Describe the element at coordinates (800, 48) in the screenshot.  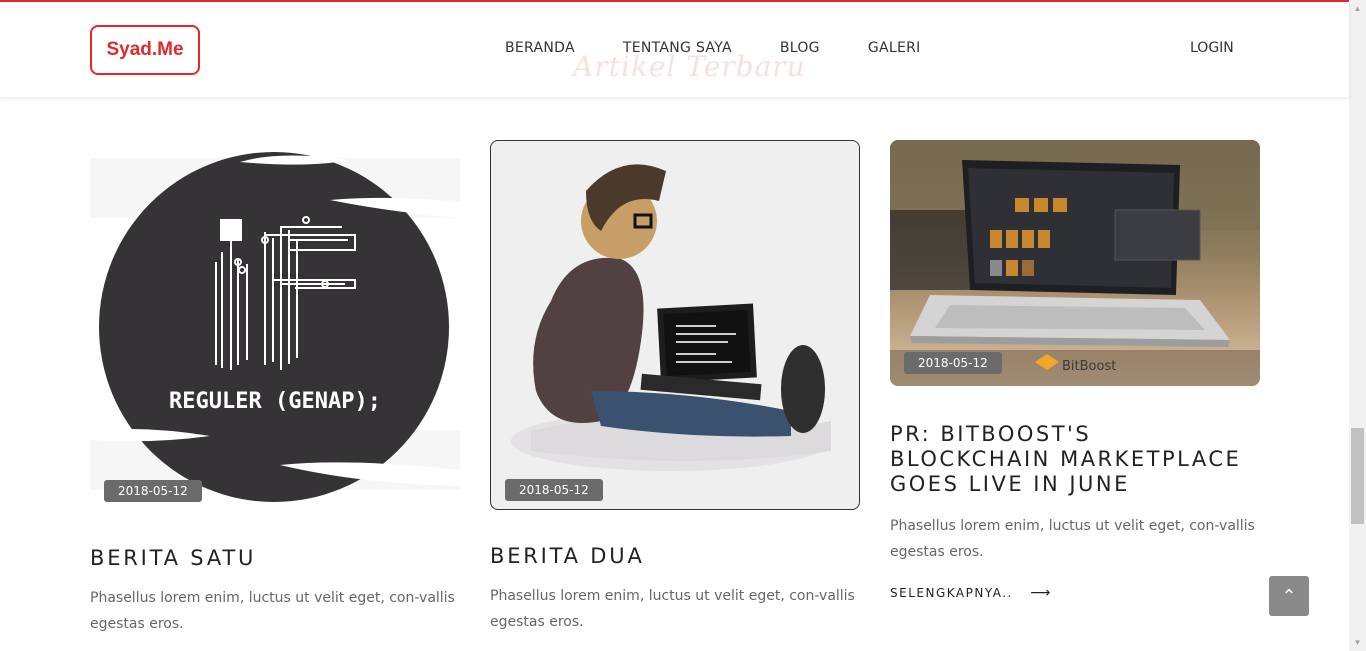
I see `nav-blog: BLOG` at that location.